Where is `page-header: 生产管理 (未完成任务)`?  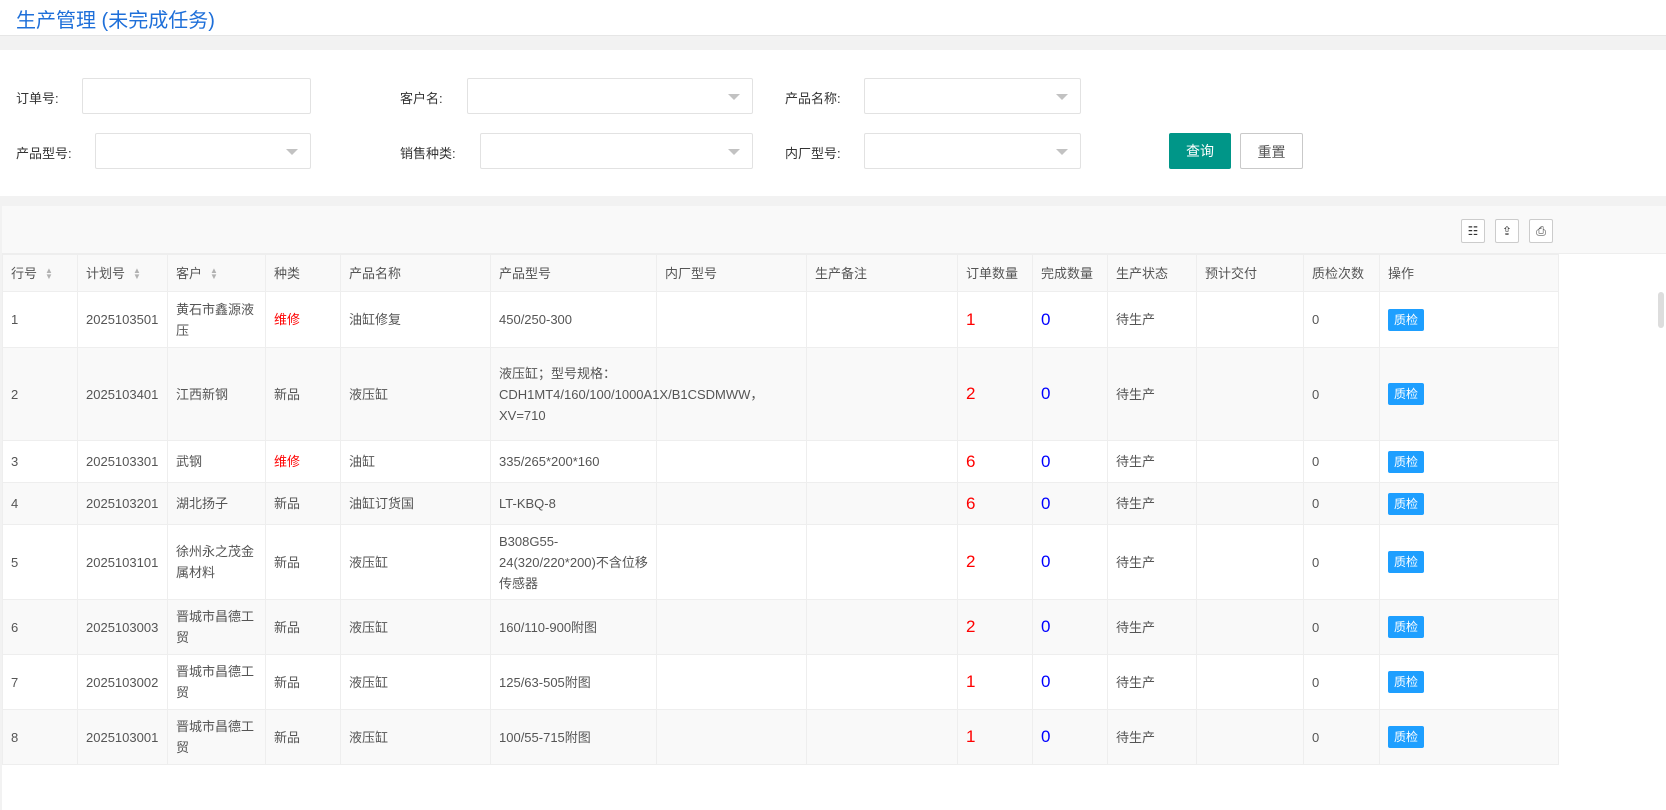
page-header: 生产管理 (未完成任务) is located at coordinates (833, 18).